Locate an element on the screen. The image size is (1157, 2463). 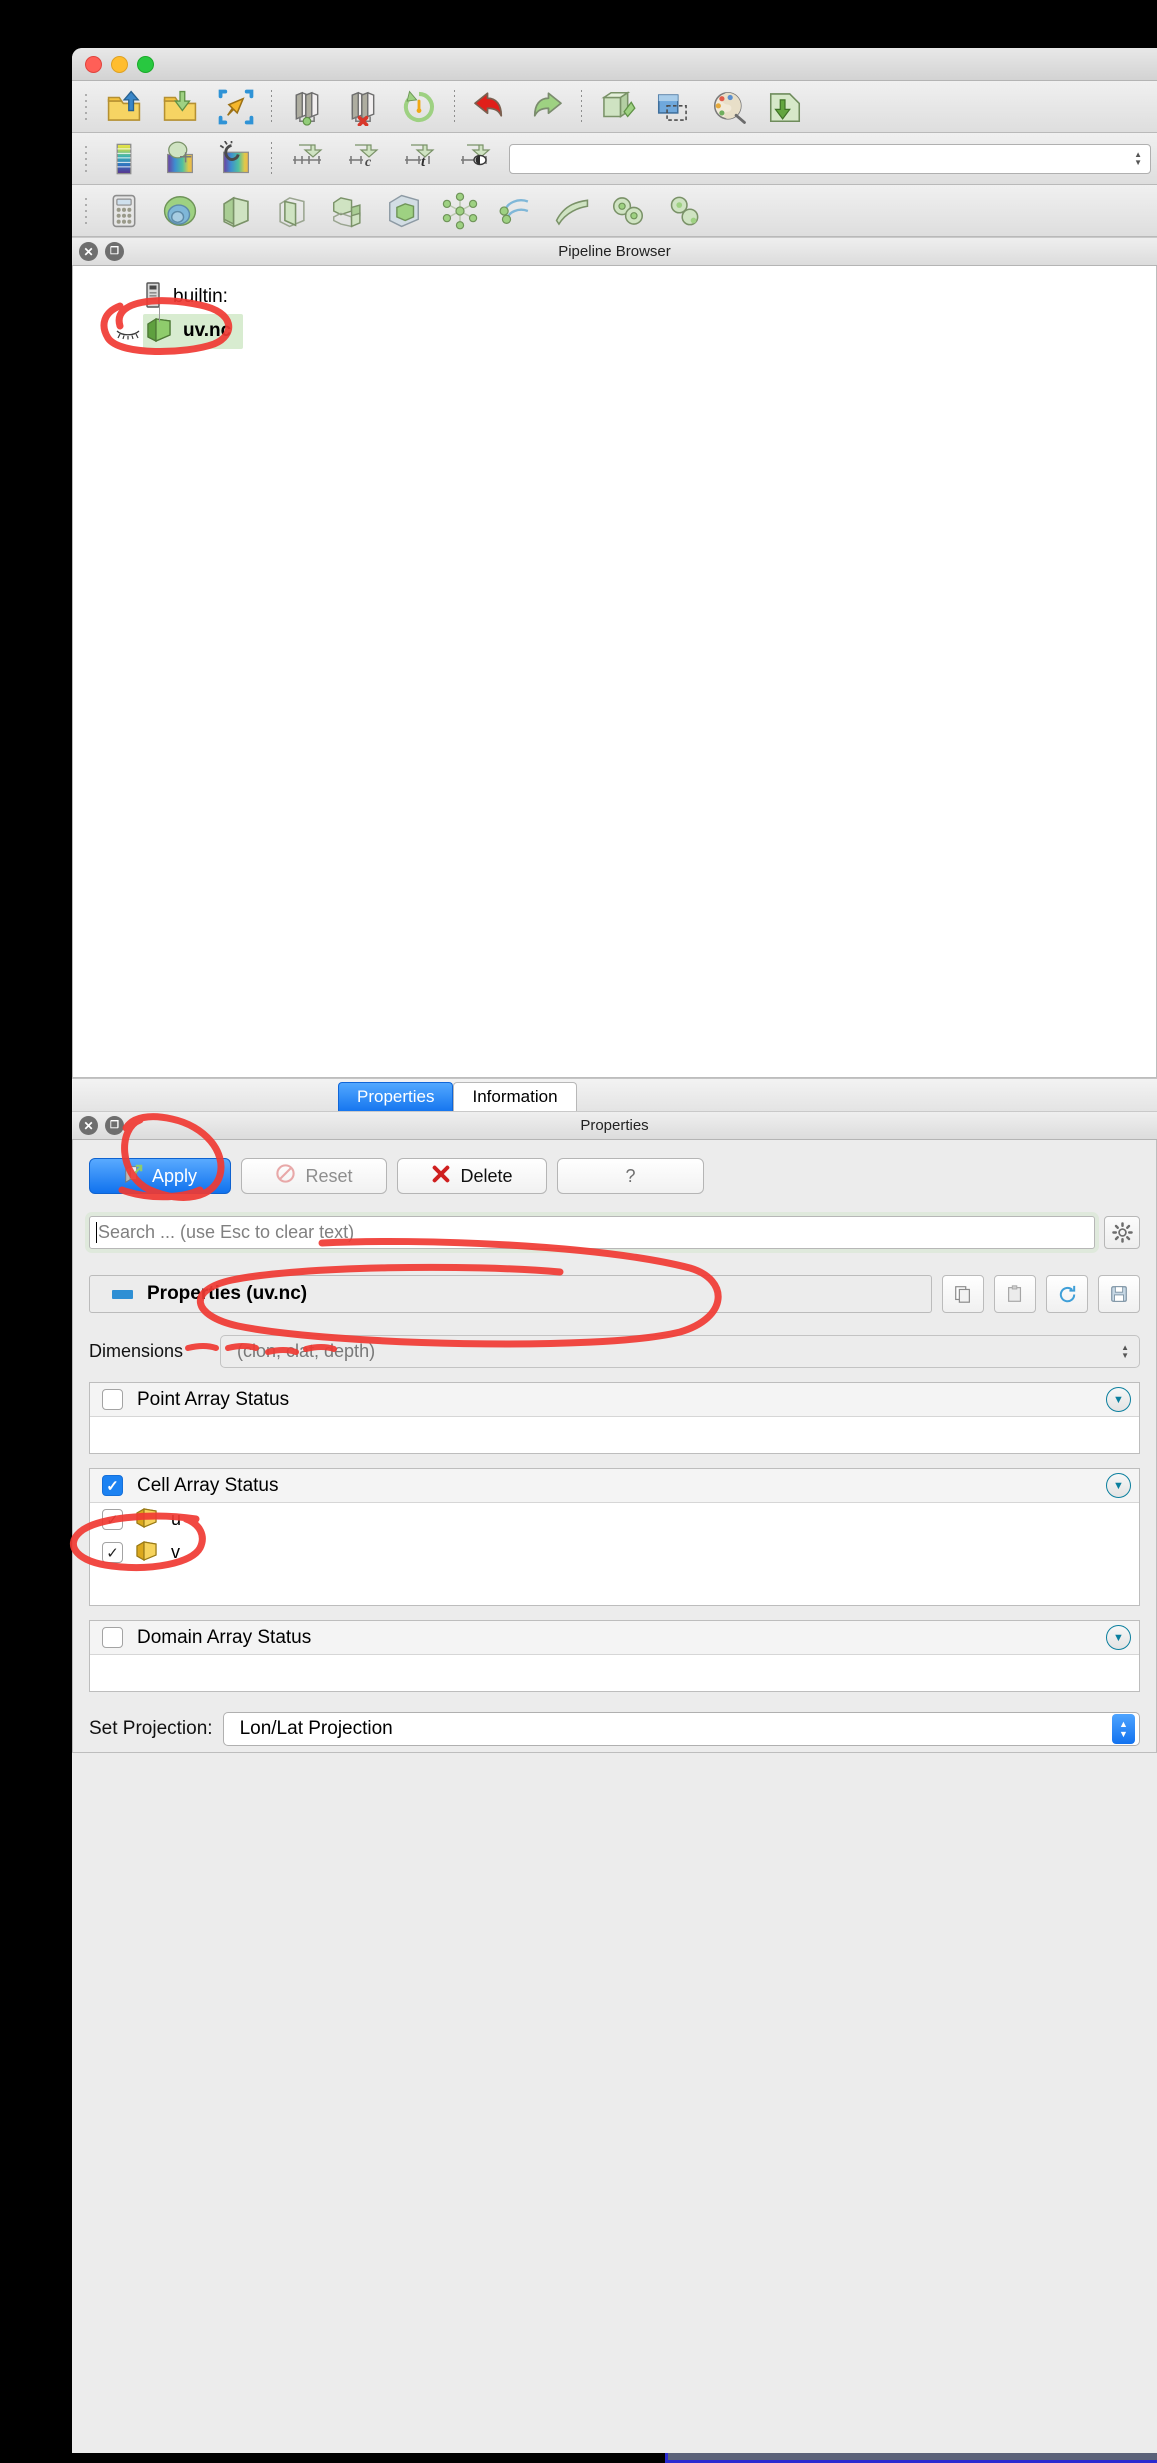
extract-subset-icon is located at coordinates (404, 211).